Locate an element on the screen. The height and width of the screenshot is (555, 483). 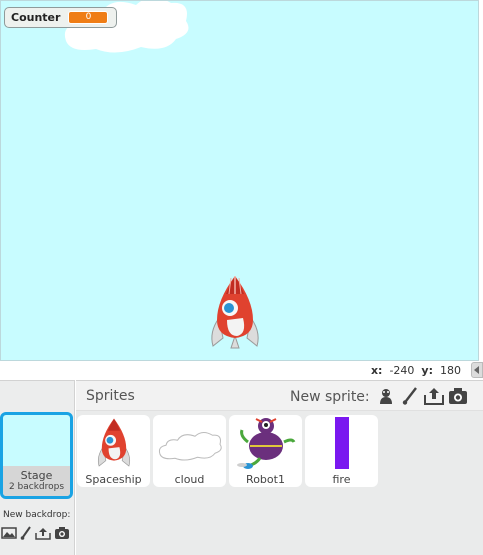
backdrop-tools is located at coordinates (35, 533).